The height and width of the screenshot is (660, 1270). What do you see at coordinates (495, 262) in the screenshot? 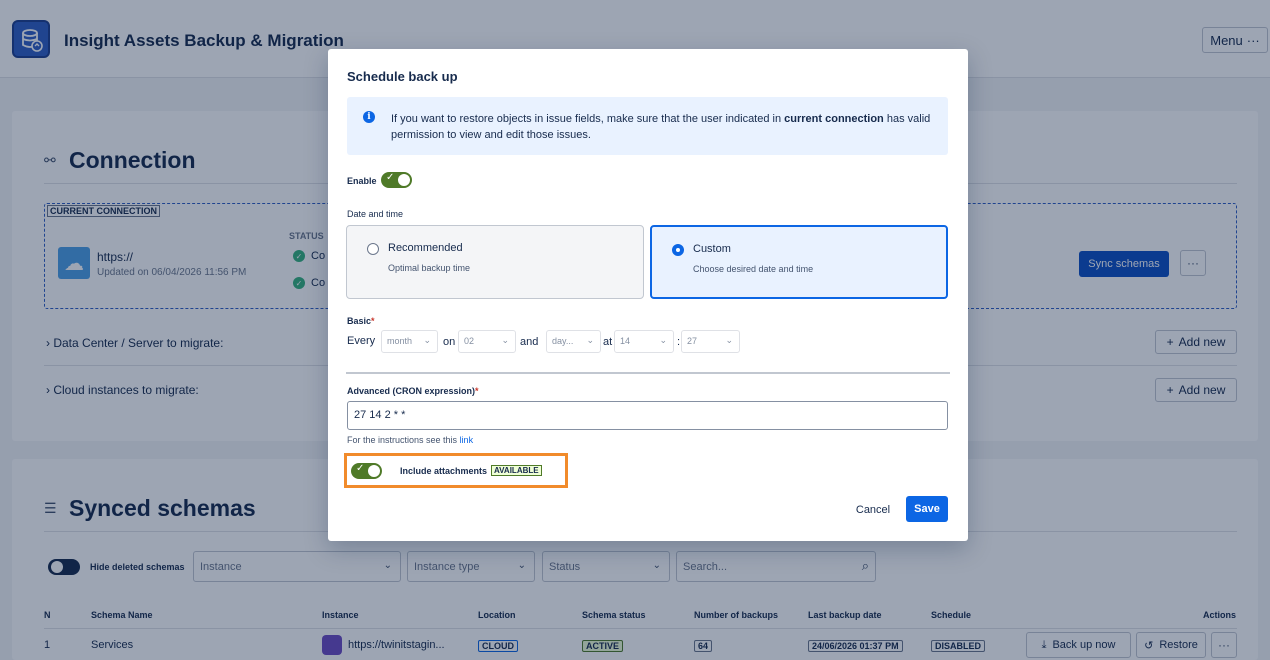
I see `recommended-option: Recommended Optimal backup time` at bounding box center [495, 262].